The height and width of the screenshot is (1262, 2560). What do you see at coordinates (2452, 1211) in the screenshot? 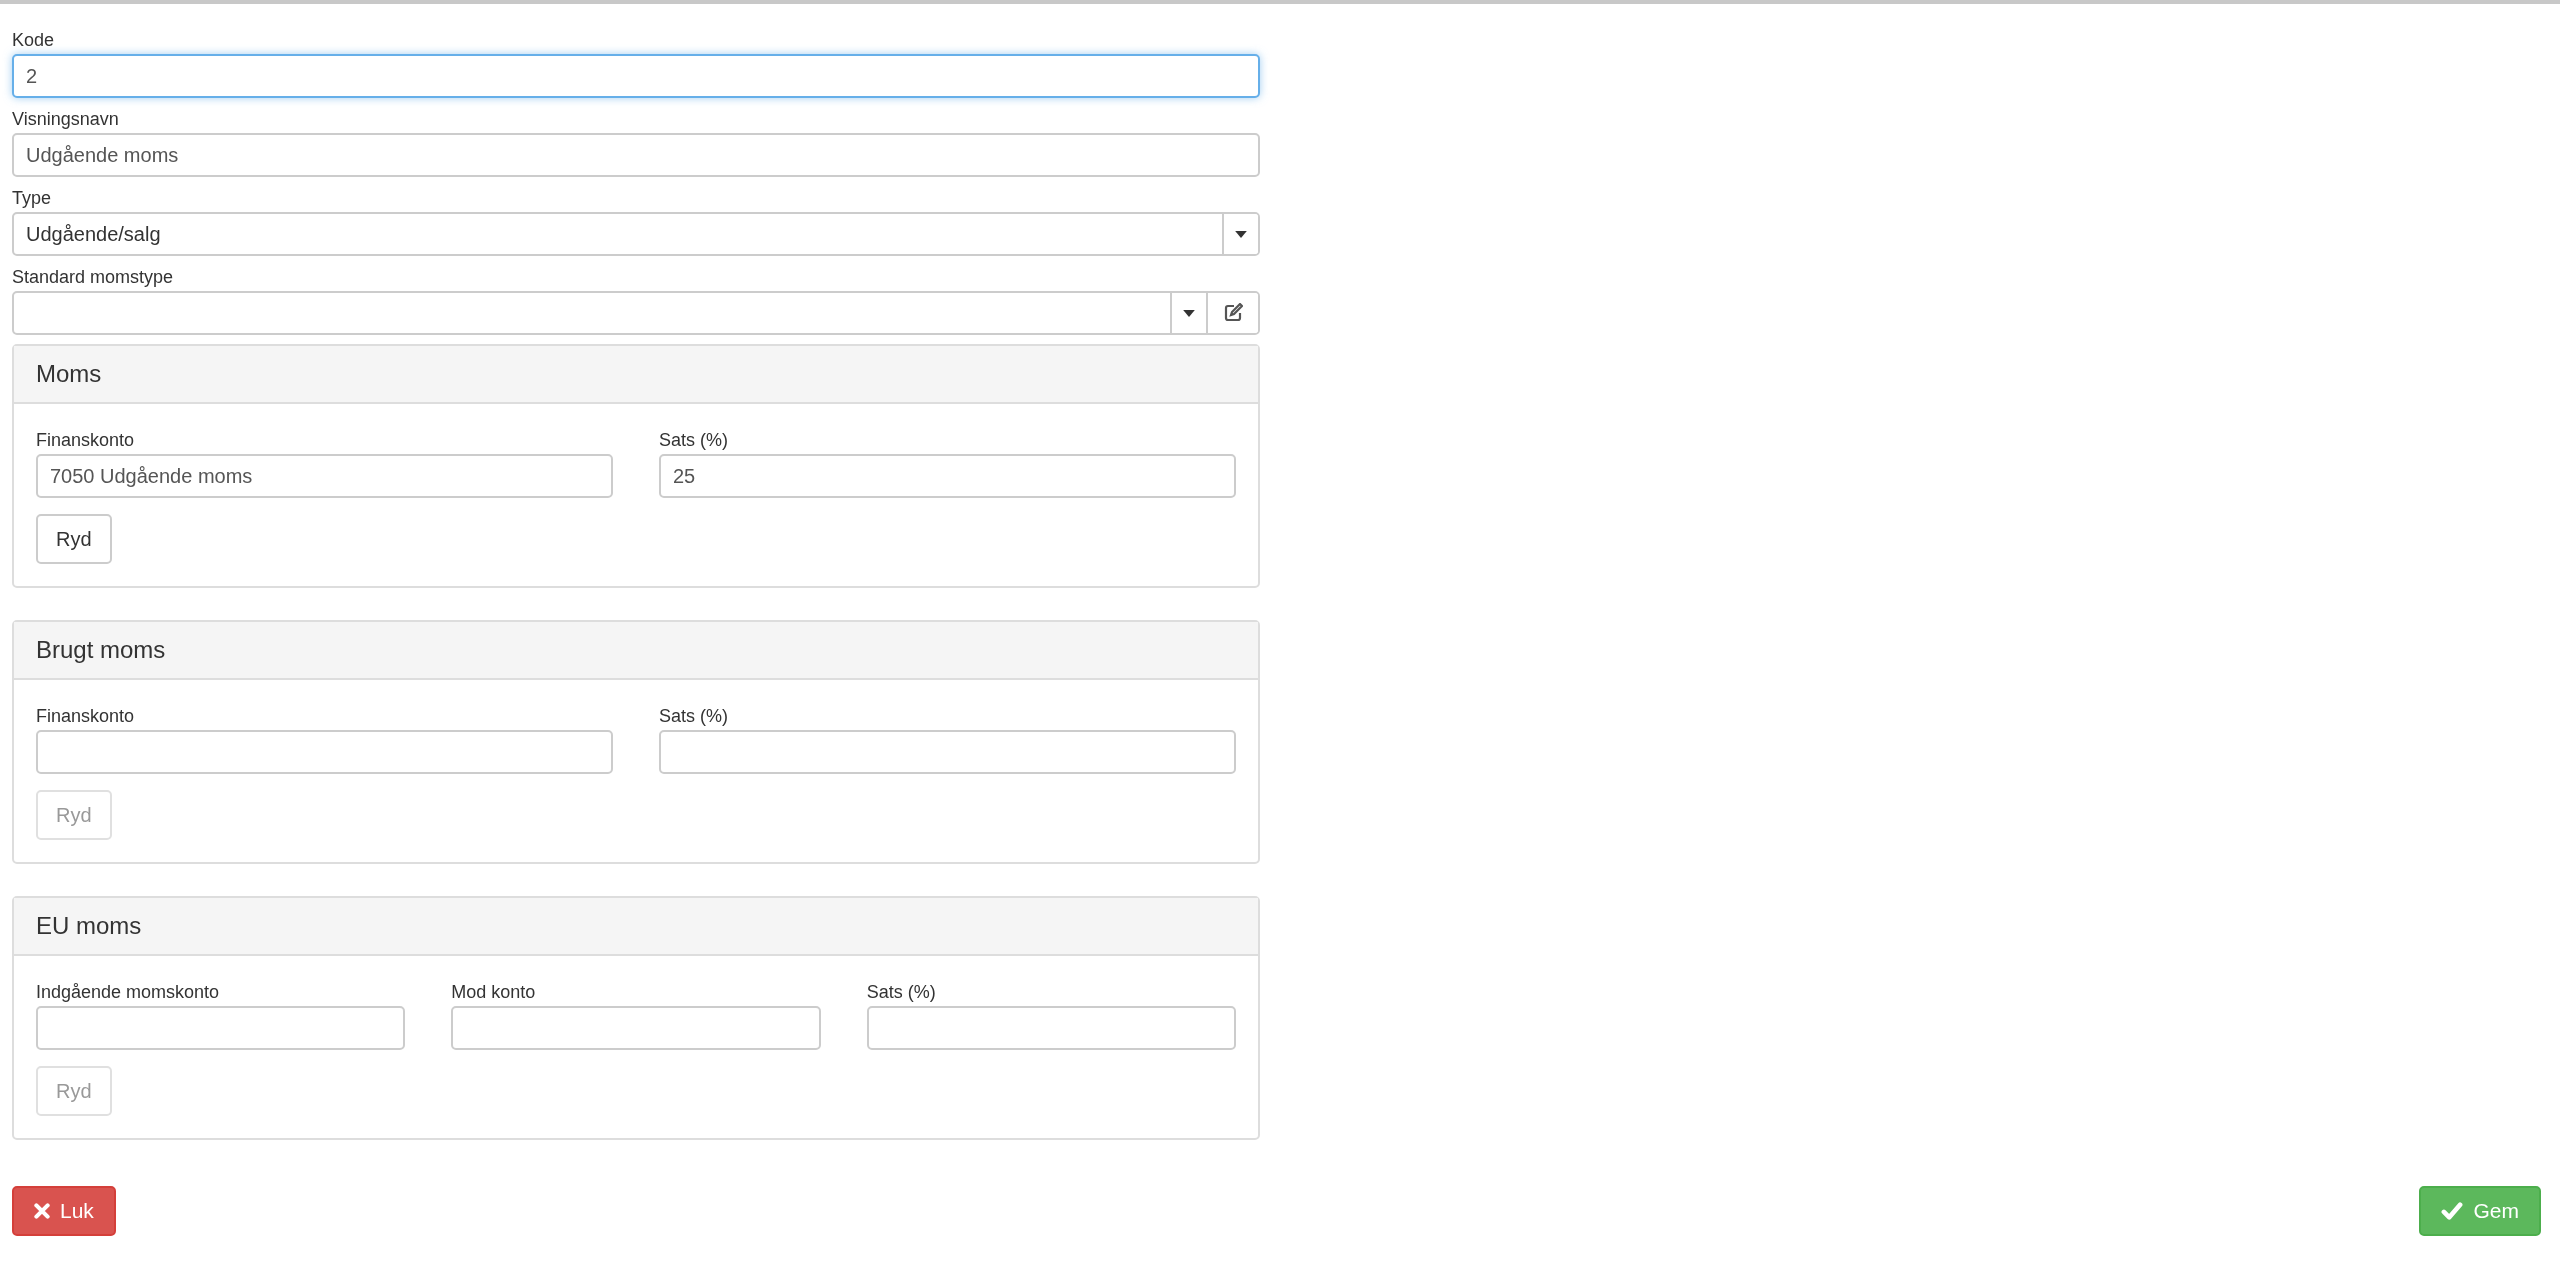
I see `checkmark-icon` at bounding box center [2452, 1211].